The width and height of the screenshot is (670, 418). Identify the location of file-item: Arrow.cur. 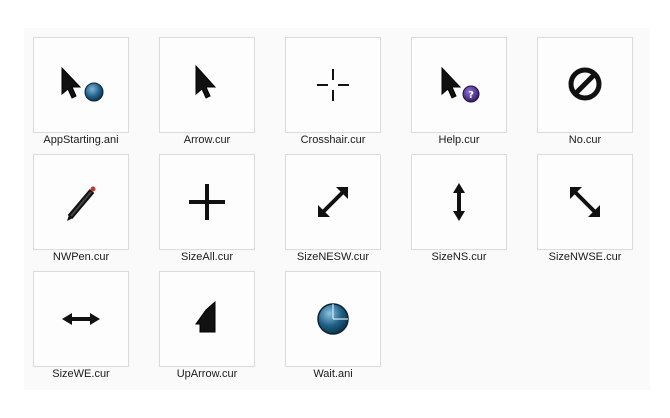
(211, 87).